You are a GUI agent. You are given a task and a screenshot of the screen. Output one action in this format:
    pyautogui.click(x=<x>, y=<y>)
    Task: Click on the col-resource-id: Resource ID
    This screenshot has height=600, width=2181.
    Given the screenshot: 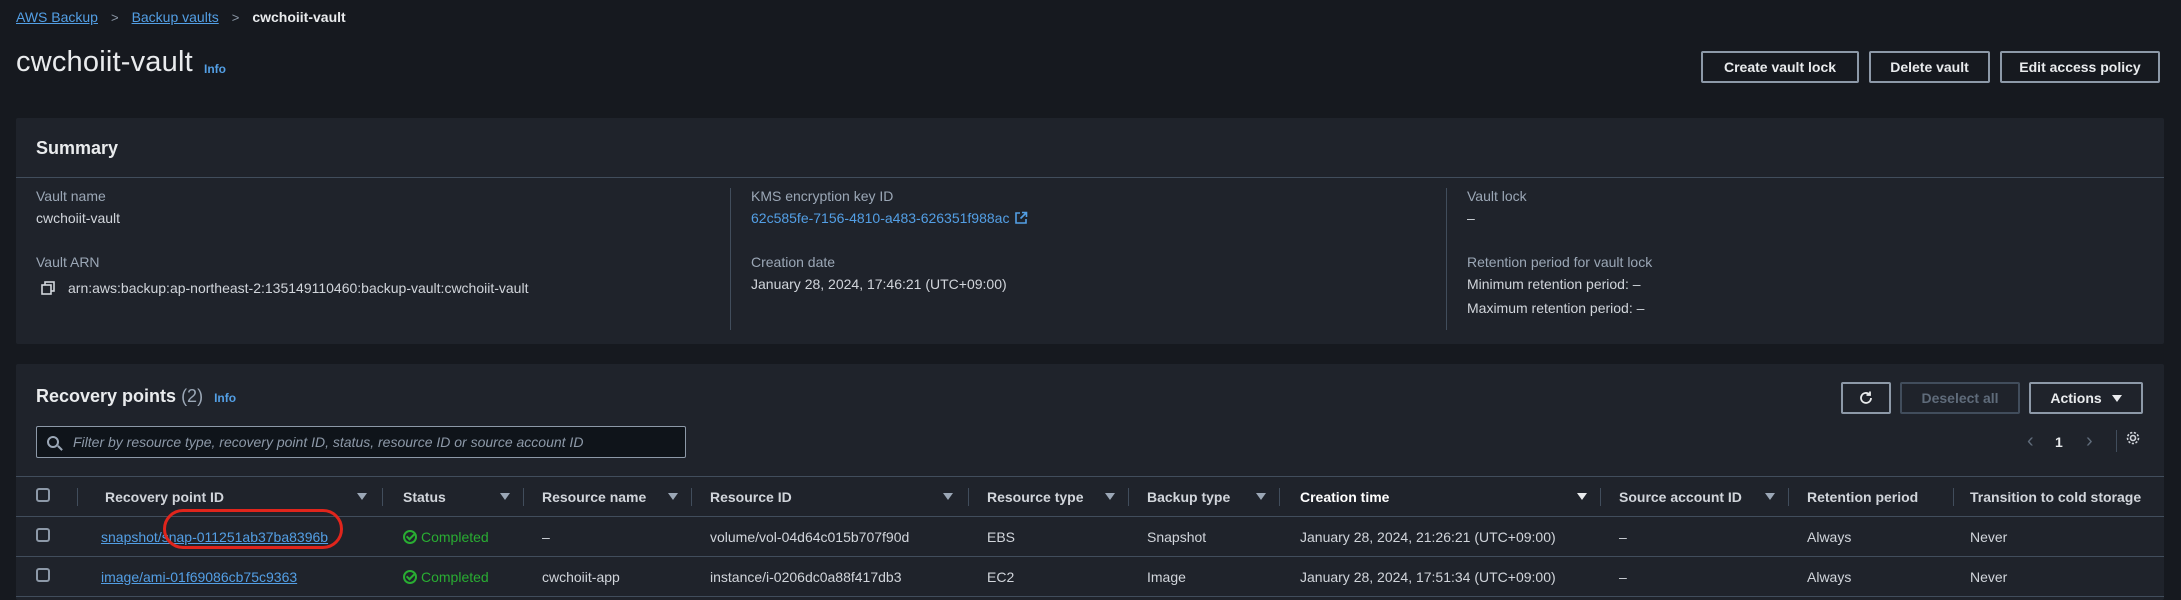 What is the action you would take?
    pyautogui.click(x=830, y=496)
    